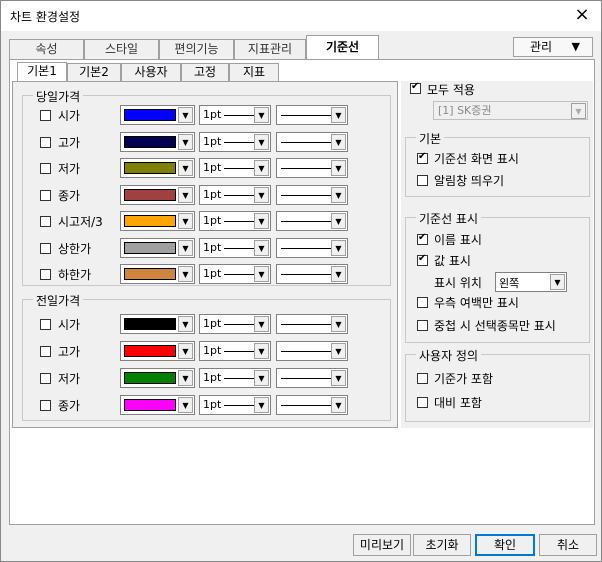 Image resolution: width=602 pixels, height=562 pixels. I want to click on line-label: 종가, so click(69, 195).